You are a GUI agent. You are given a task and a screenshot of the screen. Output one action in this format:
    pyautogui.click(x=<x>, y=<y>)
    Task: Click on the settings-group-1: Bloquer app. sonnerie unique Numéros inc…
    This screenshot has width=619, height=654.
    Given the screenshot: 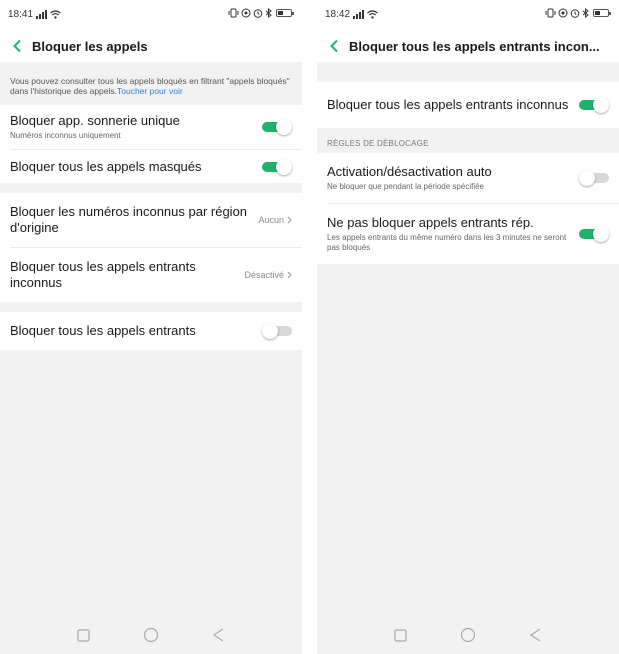 What is the action you would take?
    pyautogui.click(x=151, y=144)
    